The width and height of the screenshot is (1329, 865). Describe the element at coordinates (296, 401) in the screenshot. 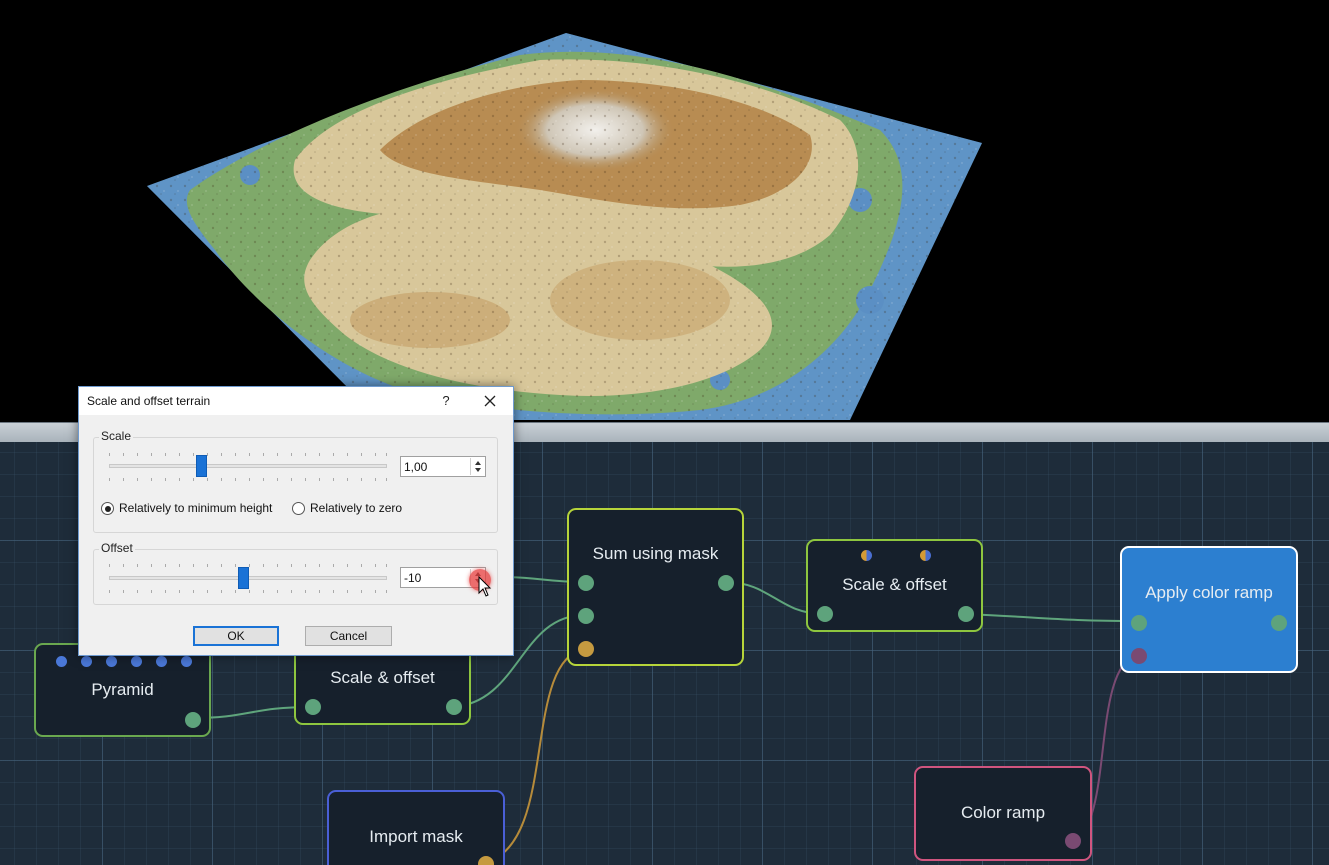

I see `dialog-titlebar: Scale and offset terrain ?` at that location.